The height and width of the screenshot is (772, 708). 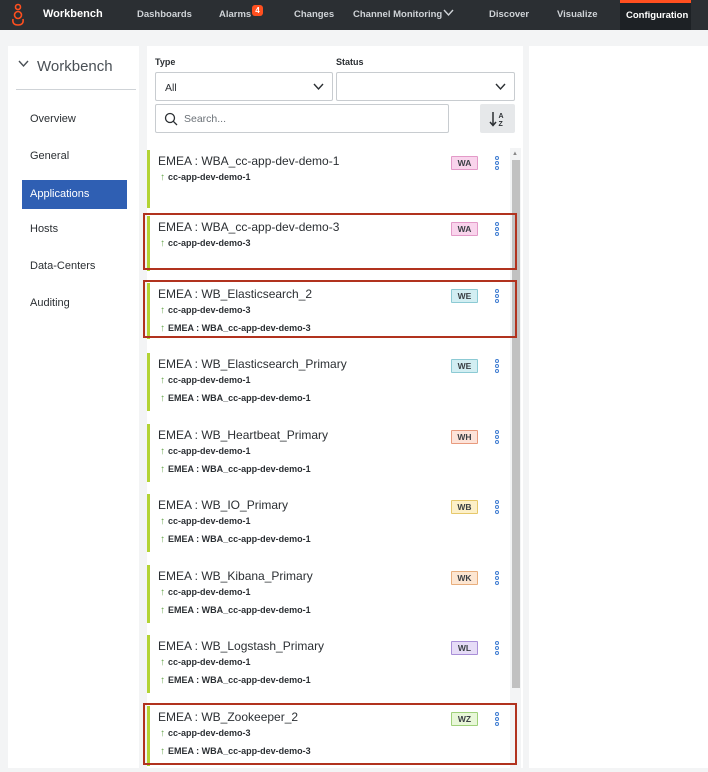 What do you see at coordinates (228, 717) in the screenshot?
I see `card-title: EMEA : WB_Zookeeper_2` at bounding box center [228, 717].